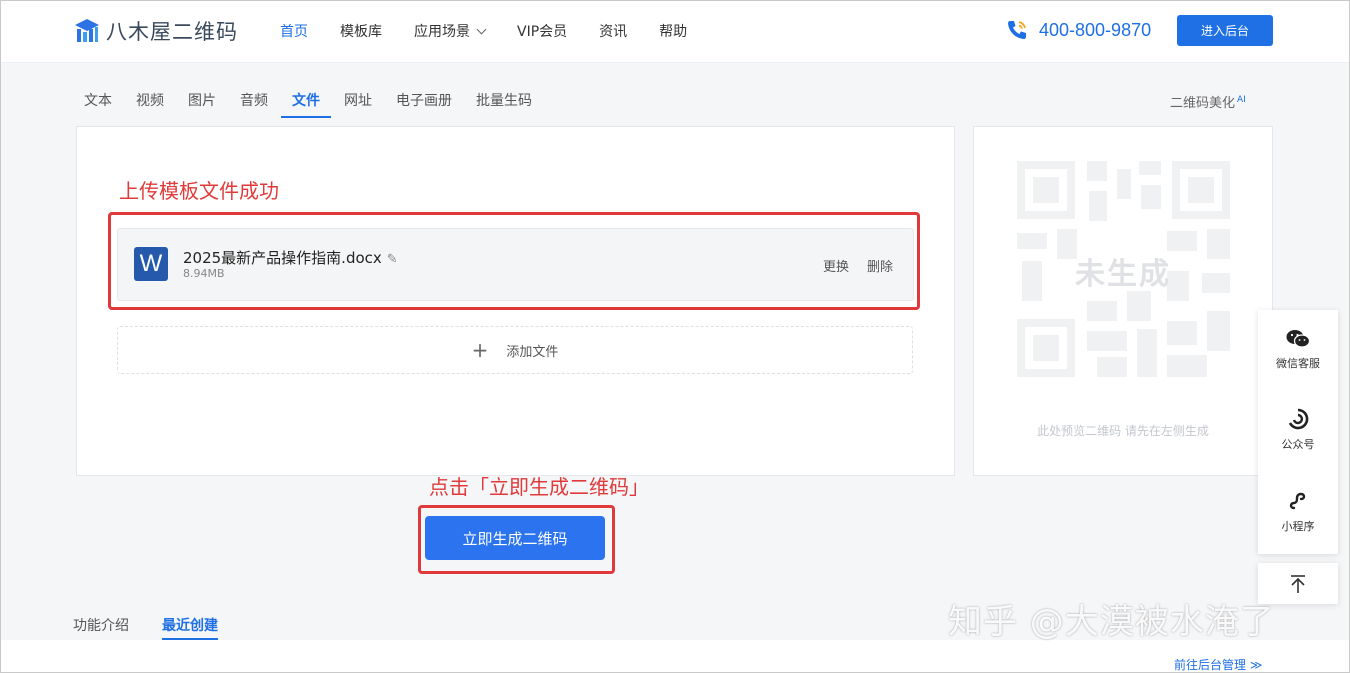 The height and width of the screenshot is (673, 1350). I want to click on add-file-button: + 添加文件, so click(515, 350).